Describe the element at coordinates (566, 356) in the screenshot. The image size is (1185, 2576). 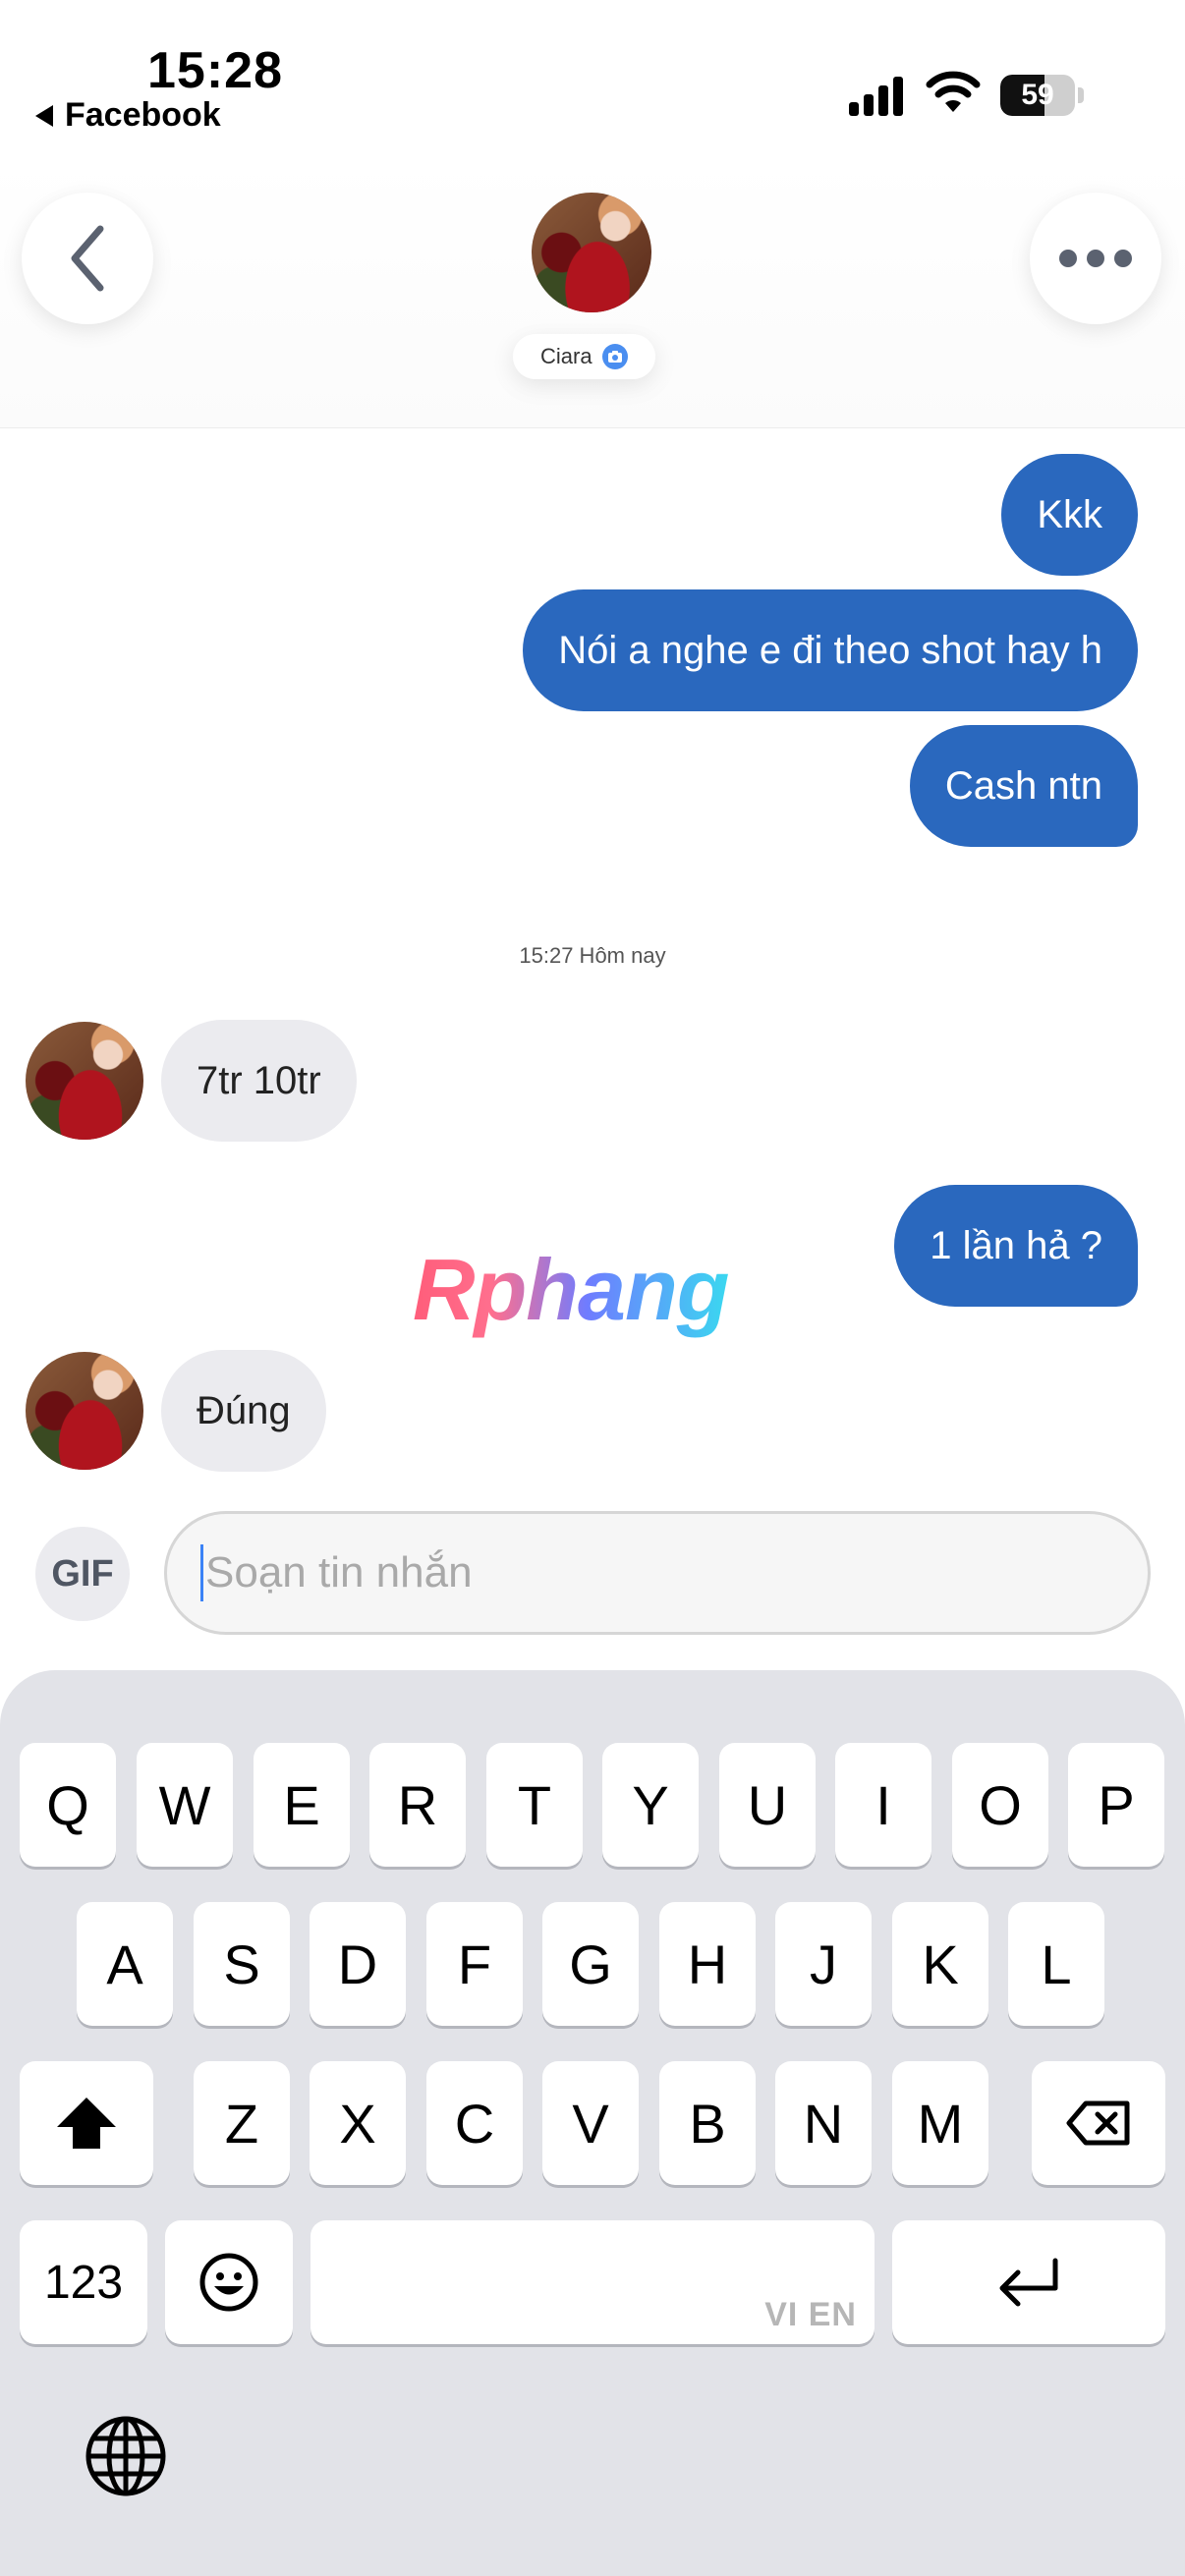
I see `contact-name: Ciara` at that location.